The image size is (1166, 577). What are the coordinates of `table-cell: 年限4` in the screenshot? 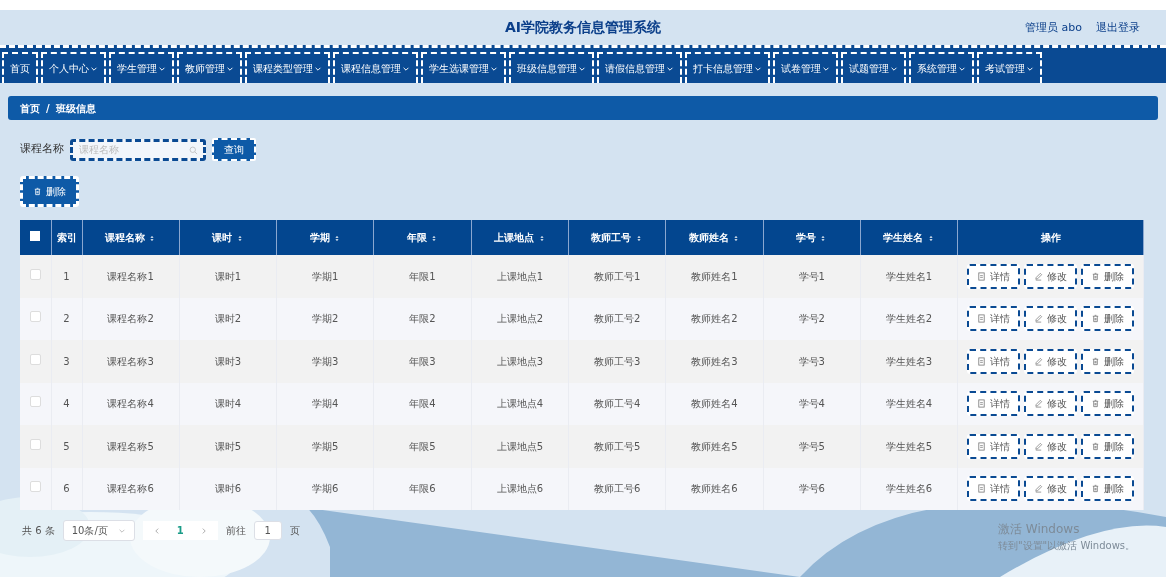 It's located at (422, 404).